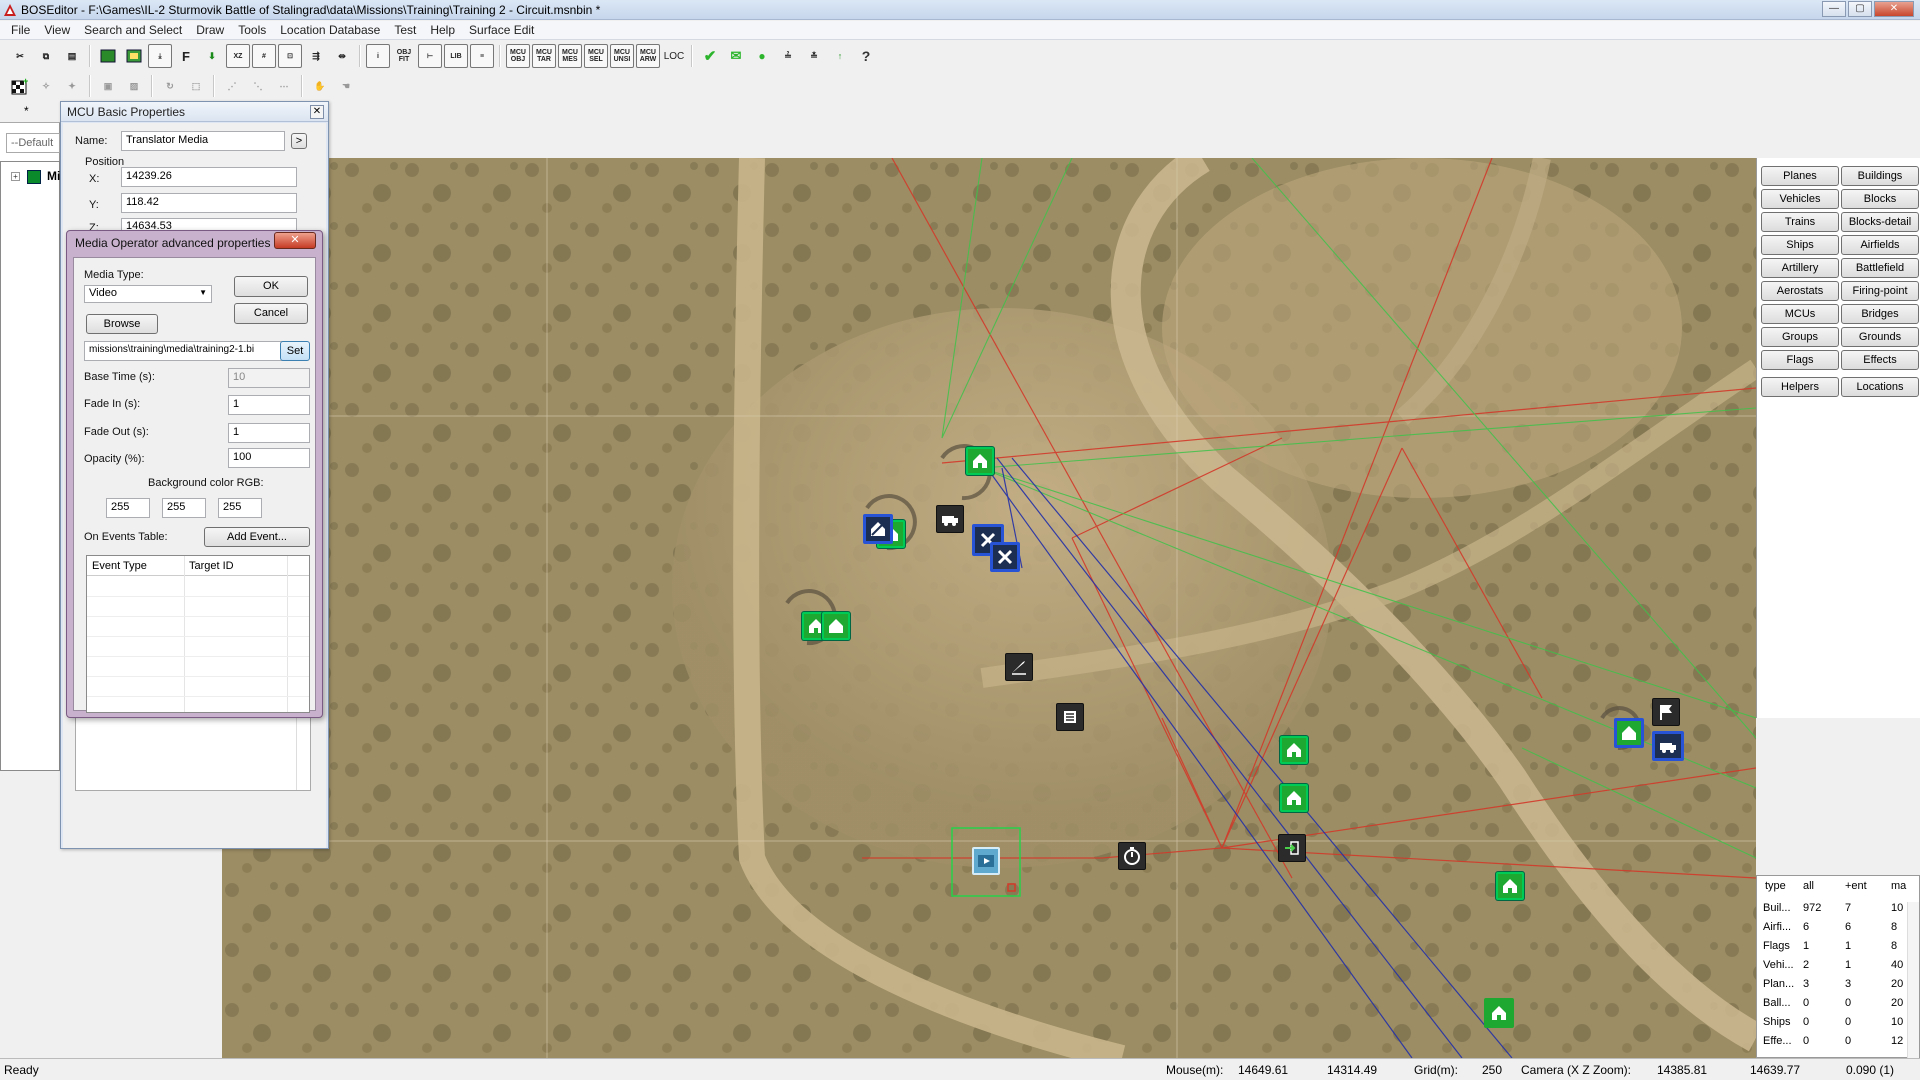 Image resolution: width=1920 pixels, height=1080 pixels. I want to click on image-edit-icon: ▨, so click(134, 86).